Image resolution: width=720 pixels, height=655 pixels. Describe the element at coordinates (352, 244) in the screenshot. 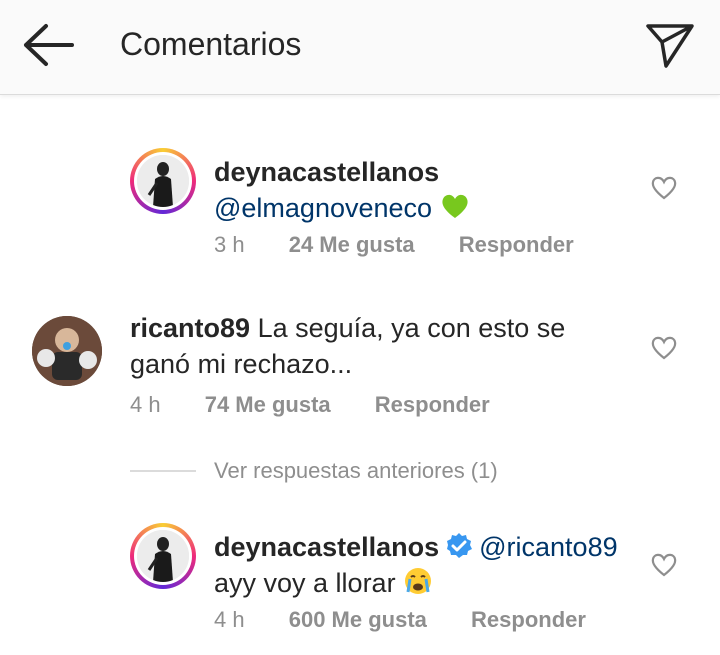

I see `likes-count: 24 Me gusta` at that location.